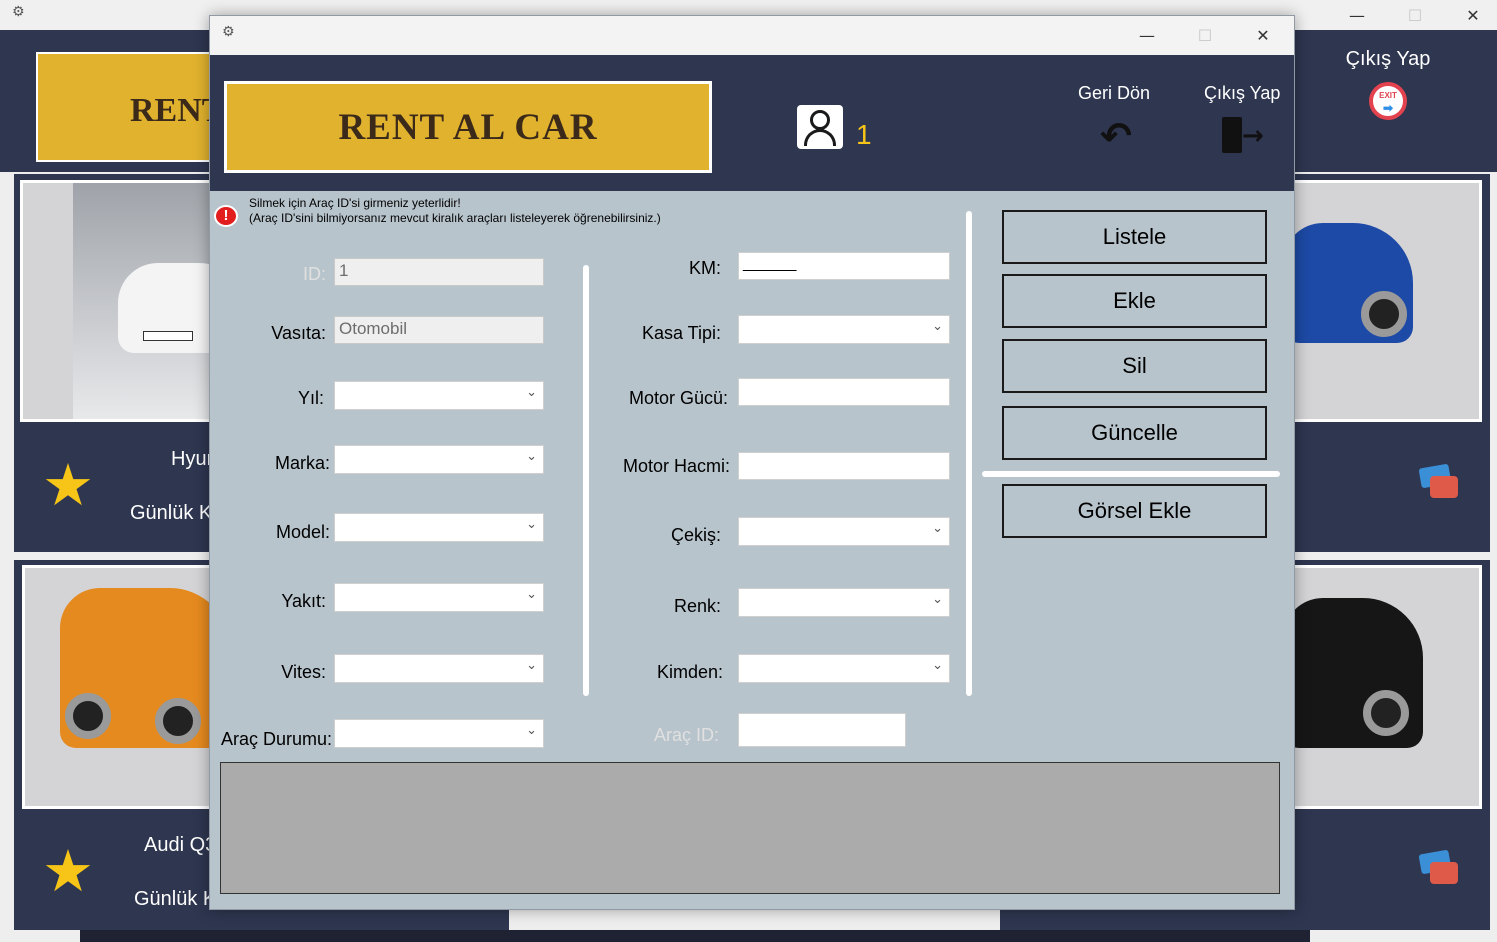 This screenshot has width=1497, height=942. What do you see at coordinates (1134, 301) in the screenshot?
I see `ekle-button: Ekle` at bounding box center [1134, 301].